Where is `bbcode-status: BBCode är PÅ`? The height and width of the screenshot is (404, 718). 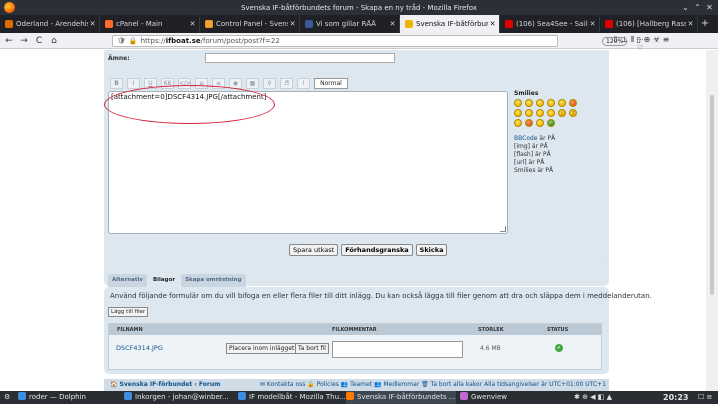 bbcode-status: BBCode är PÅ is located at coordinates (535, 138).